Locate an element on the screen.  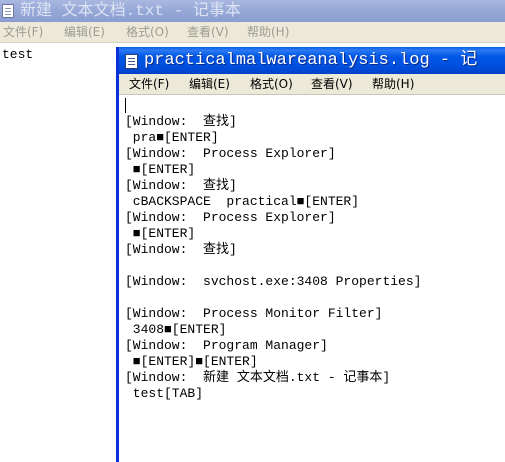
log-line: [Window: svchost.exe:3408 Properties] is located at coordinates (273, 281).